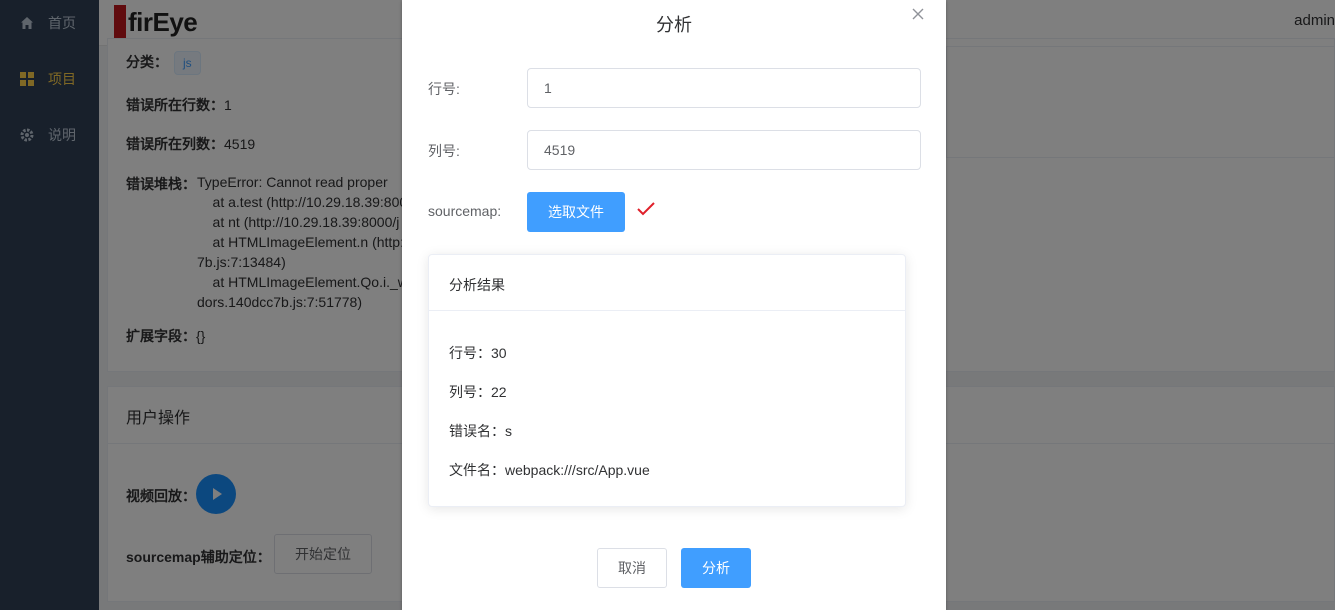 The width and height of the screenshot is (1335, 610). Describe the element at coordinates (667, 283) in the screenshot. I see `result-title: 分析结果` at that location.